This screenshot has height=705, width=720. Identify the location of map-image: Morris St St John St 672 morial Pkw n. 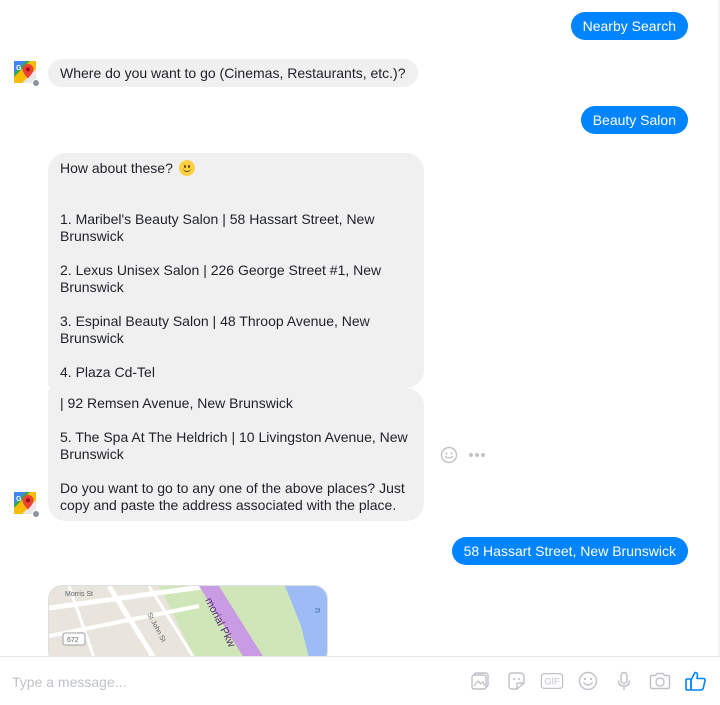
(188, 621).